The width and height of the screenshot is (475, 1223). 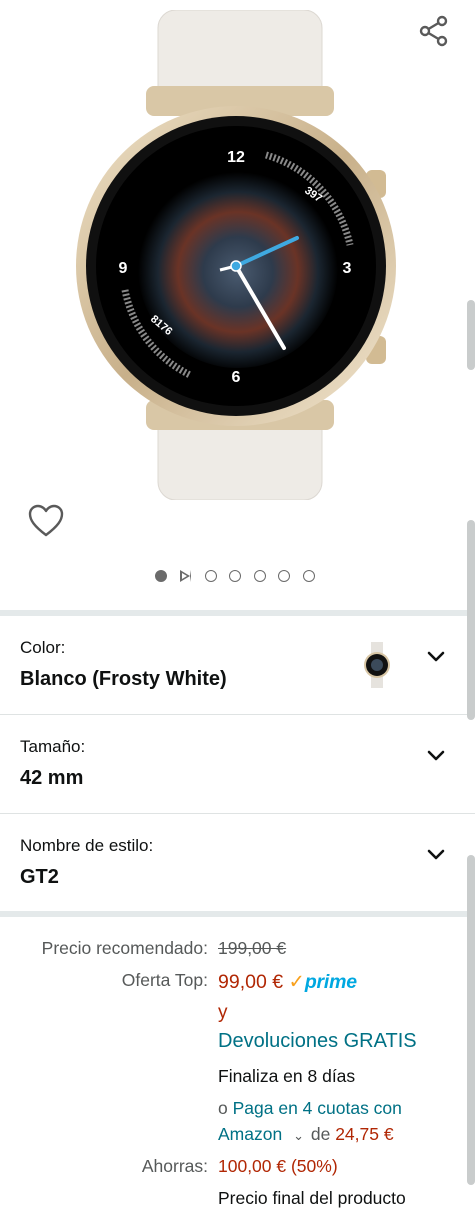 What do you see at coordinates (237, 914) in the screenshot?
I see `section-divider` at bounding box center [237, 914].